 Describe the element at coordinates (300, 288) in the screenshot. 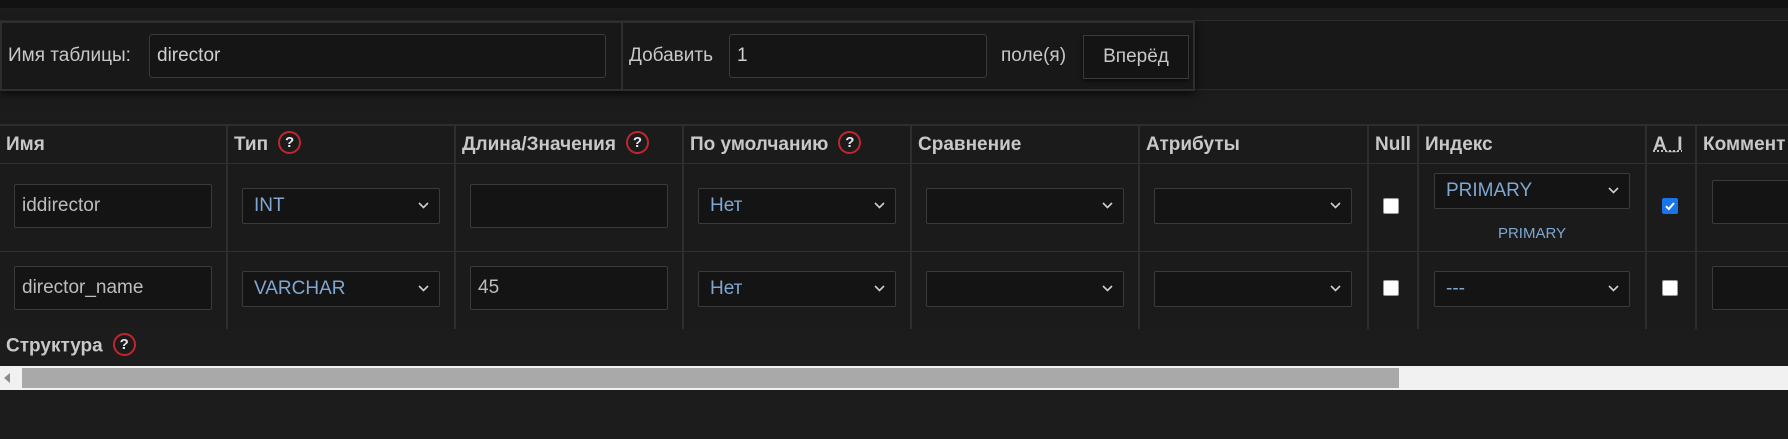

I see `row2-type-value: VARCHAR` at that location.